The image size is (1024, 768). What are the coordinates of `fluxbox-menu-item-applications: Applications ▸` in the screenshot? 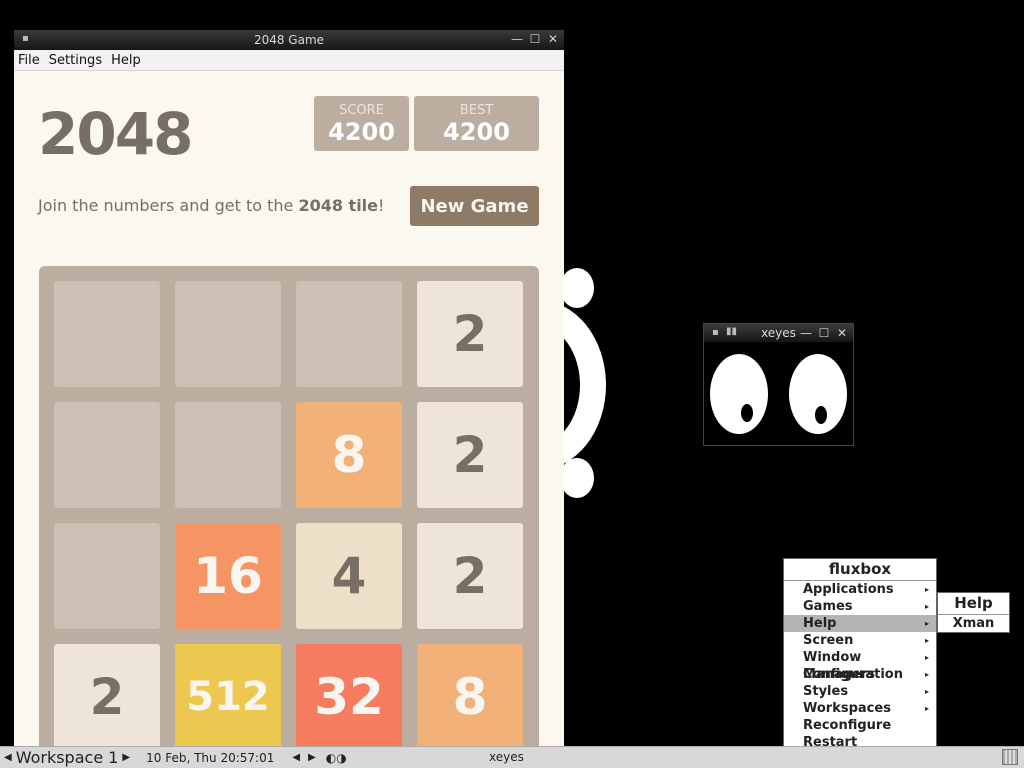 It's located at (860, 589).